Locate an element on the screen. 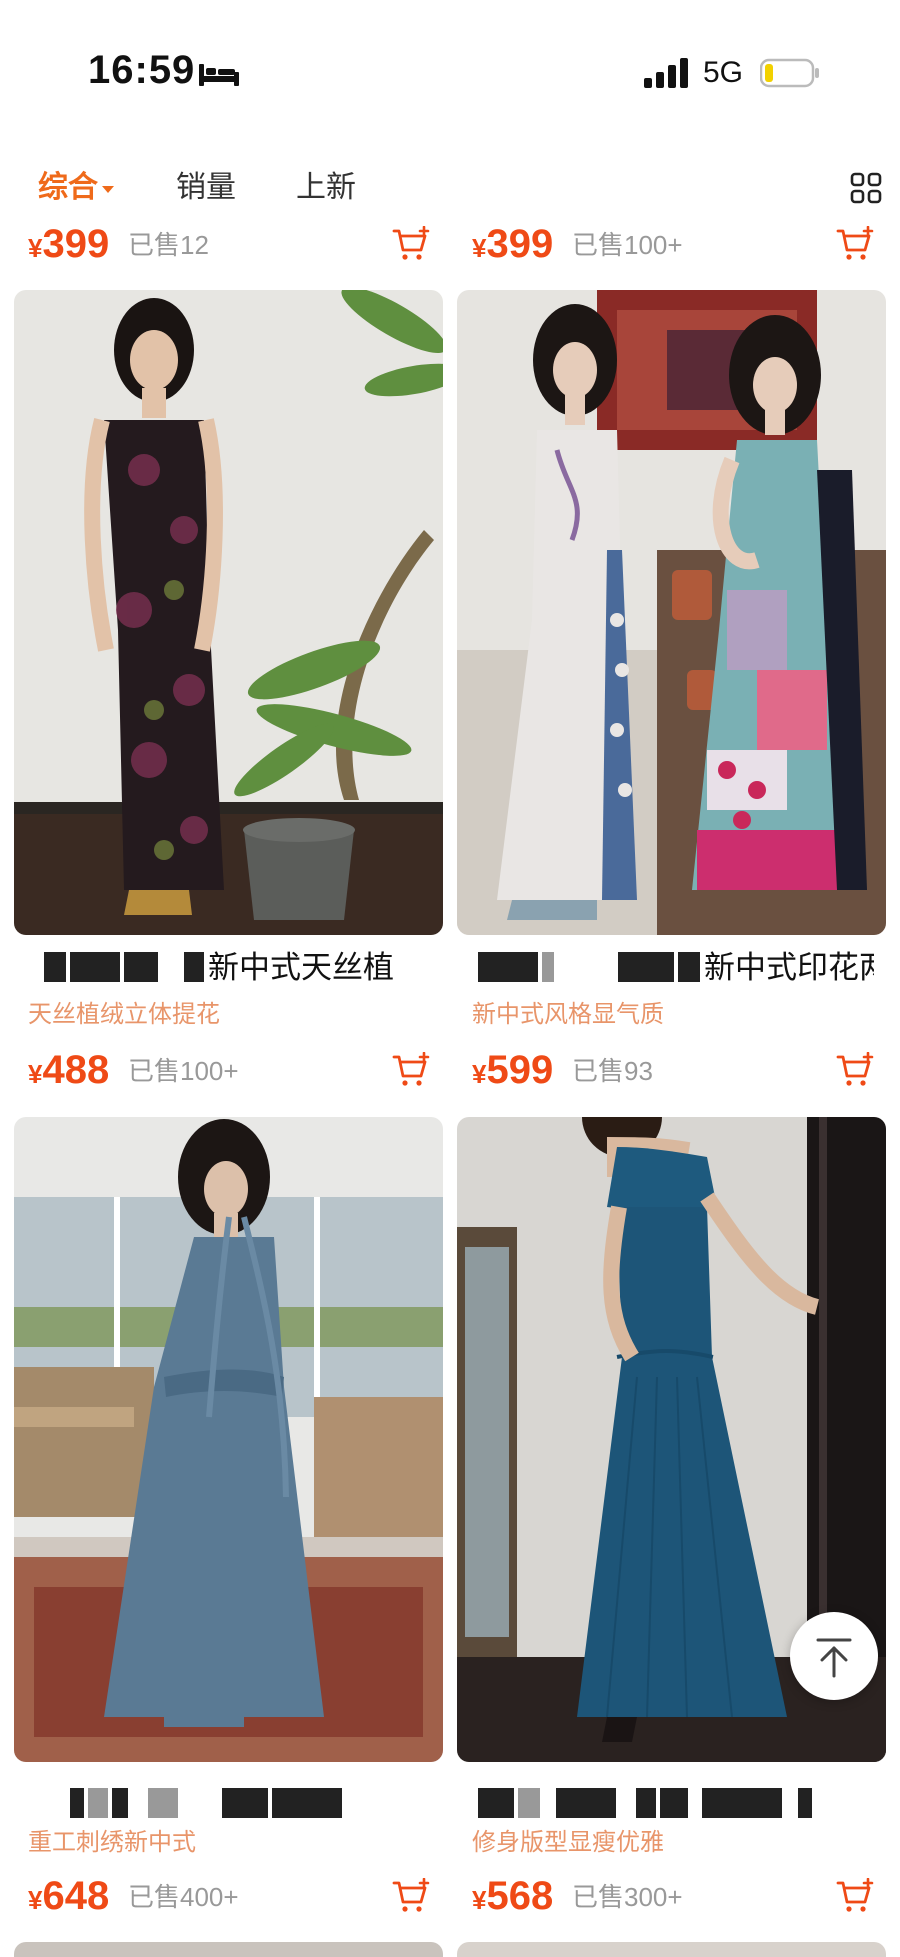 The width and height of the screenshot is (900, 1957). status-bar: 16:59 5G is located at coordinates (450, 75).